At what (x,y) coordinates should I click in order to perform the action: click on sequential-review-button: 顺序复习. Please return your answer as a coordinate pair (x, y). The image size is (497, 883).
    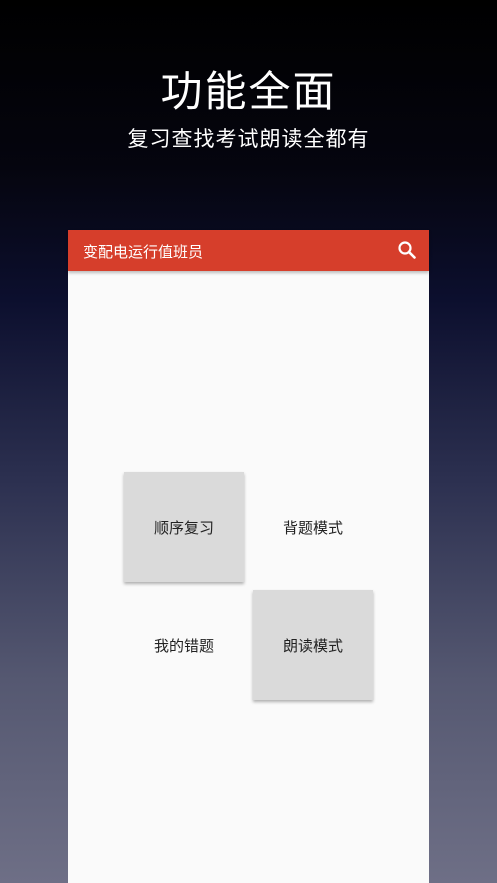
    Looking at the image, I should click on (184, 527).